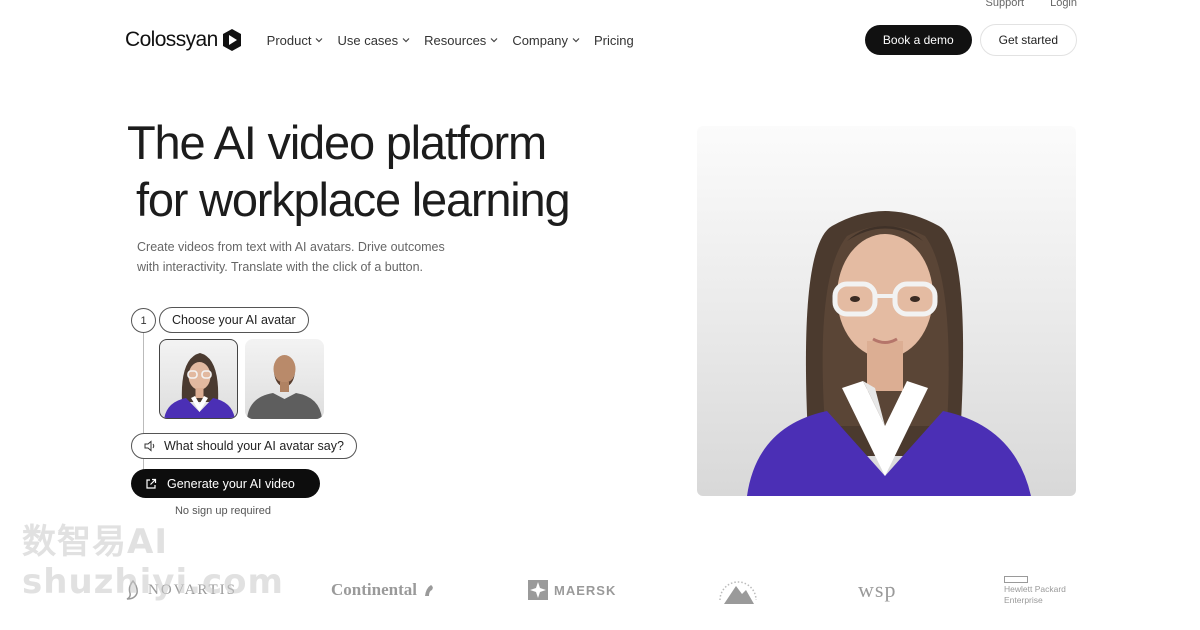 The height and width of the screenshot is (630, 1200). What do you see at coordinates (143, 320) in the screenshot?
I see `step-number-badge: 1` at bounding box center [143, 320].